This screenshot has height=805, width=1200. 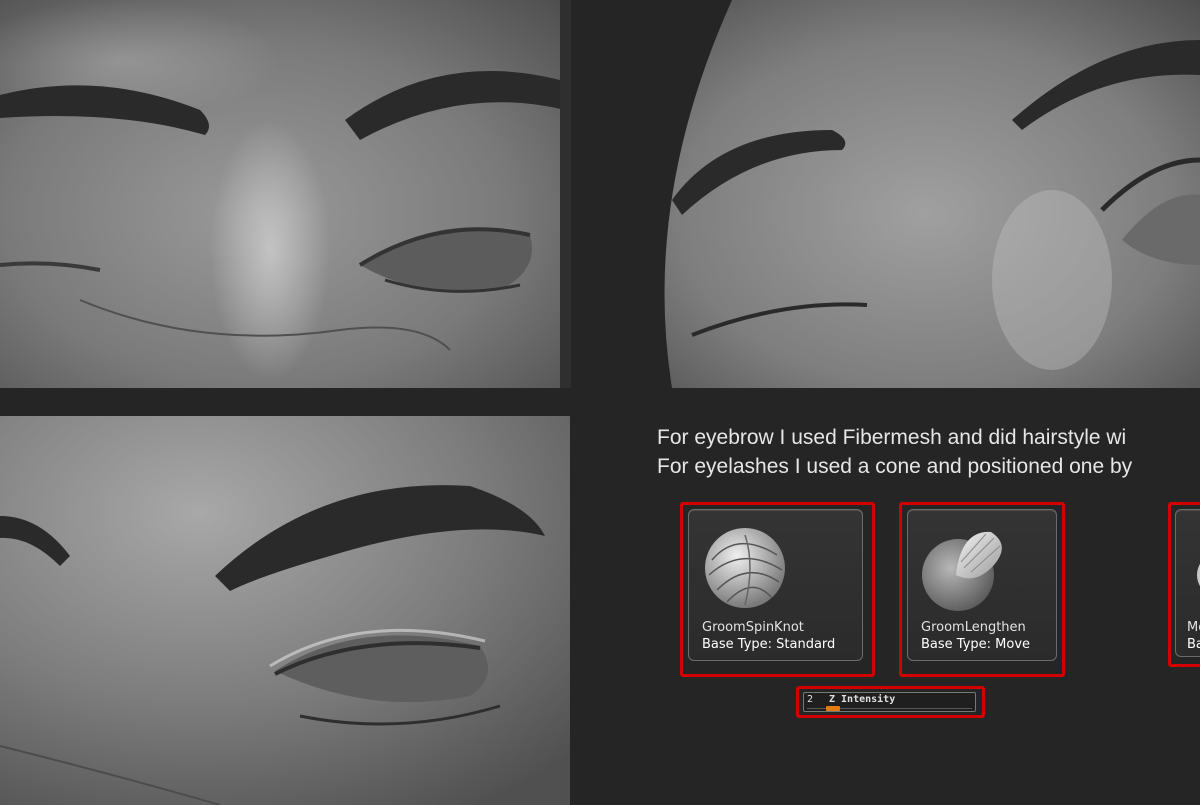 I want to click on brush-card-groom-lengthen: GroomLengthen Base Type: Move, so click(x=982, y=585).